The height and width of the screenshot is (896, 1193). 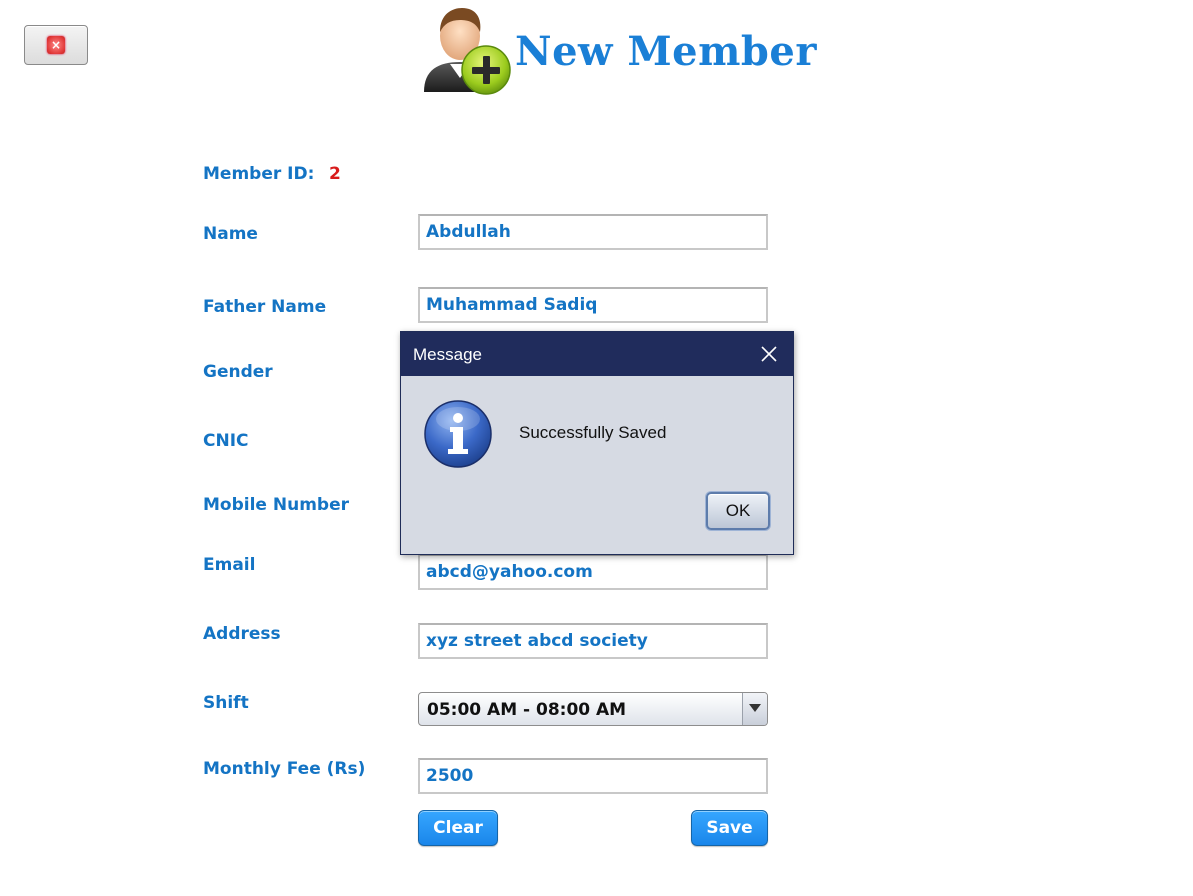 What do you see at coordinates (527, 710) in the screenshot?
I see `shift-selected-value: 05:00 AM - 08:00 AM` at bounding box center [527, 710].